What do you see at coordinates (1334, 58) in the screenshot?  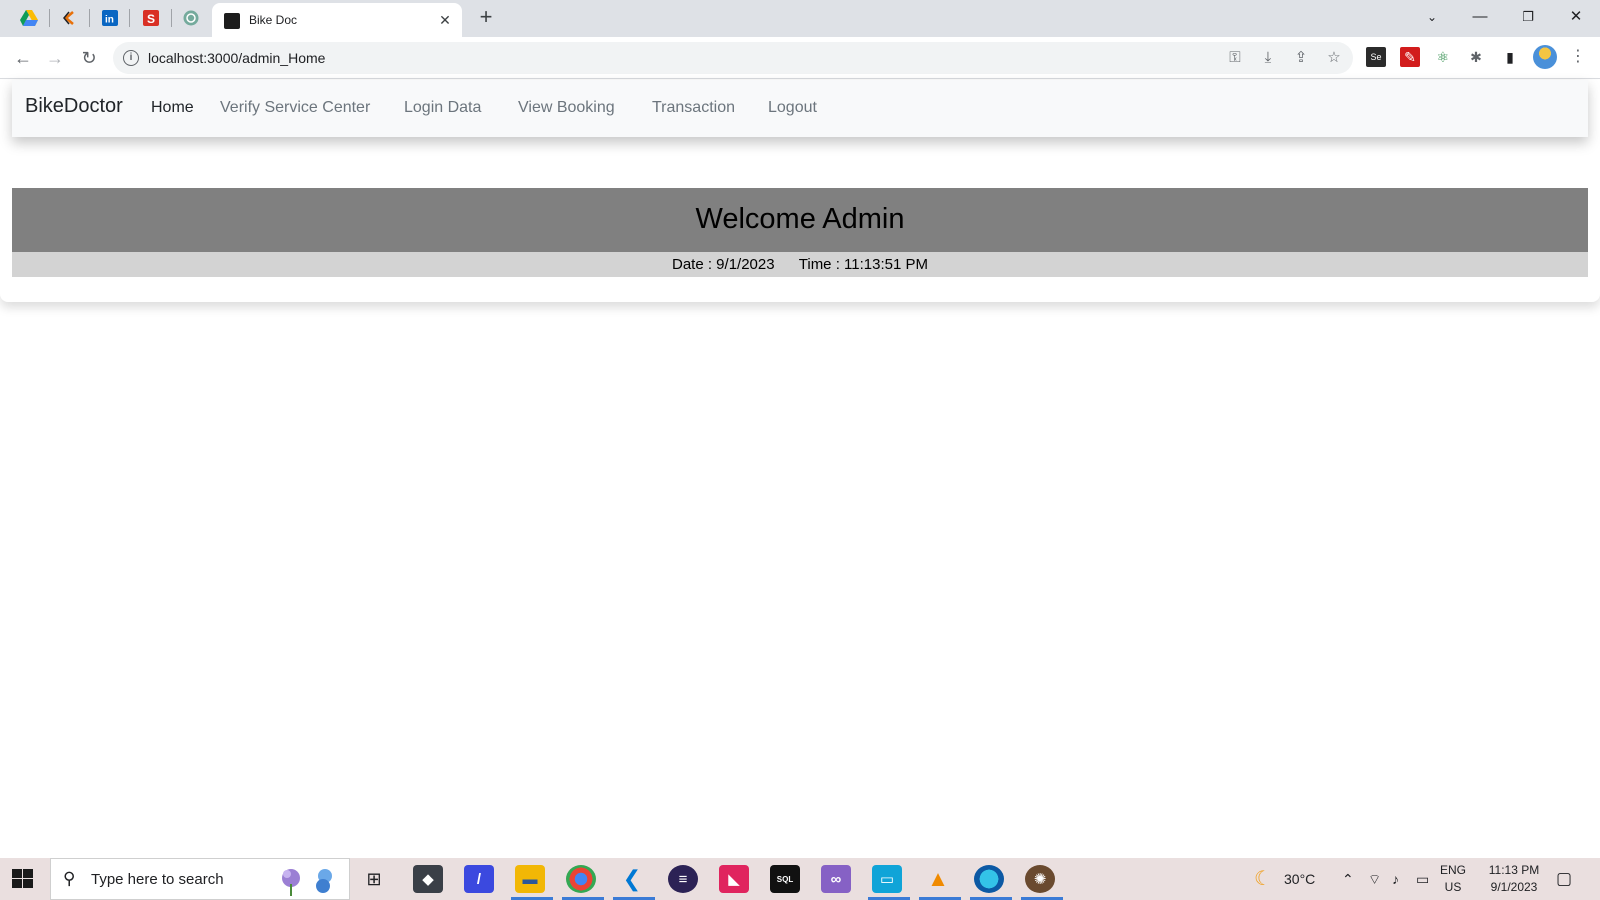 I see `bookmark-star-icon: ☆` at bounding box center [1334, 58].